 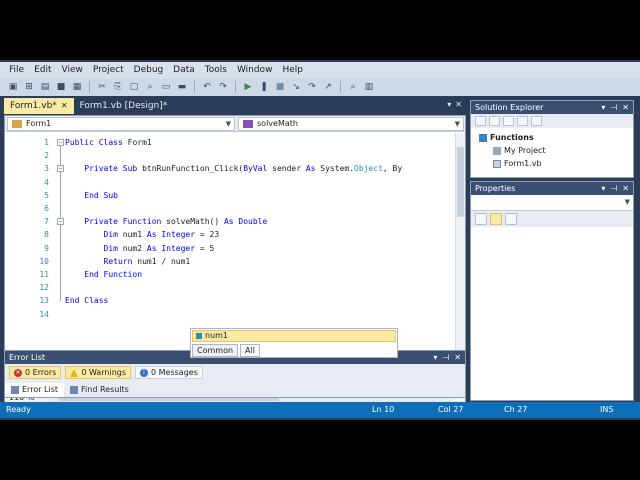 I want to click on stop-icon: ■, so click(x=280, y=87).